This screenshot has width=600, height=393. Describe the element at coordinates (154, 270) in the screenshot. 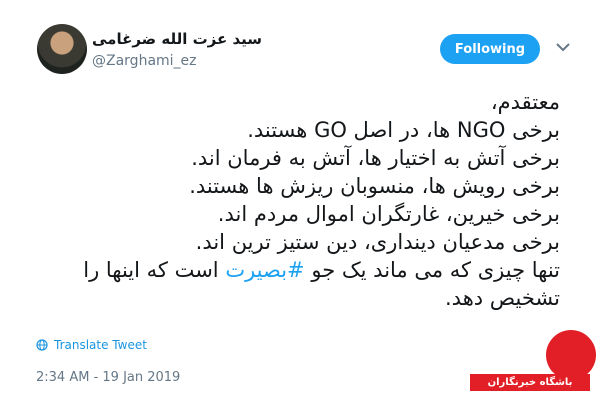

I see `tweet-text-segment: است که اینها را` at that location.